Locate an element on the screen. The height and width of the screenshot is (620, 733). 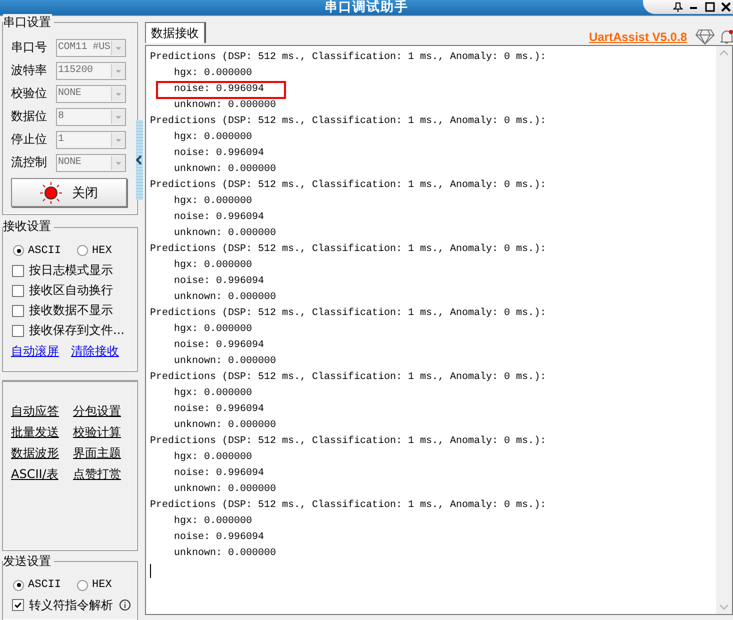
tool-link: 分包设置 is located at coordinates (104, 411).